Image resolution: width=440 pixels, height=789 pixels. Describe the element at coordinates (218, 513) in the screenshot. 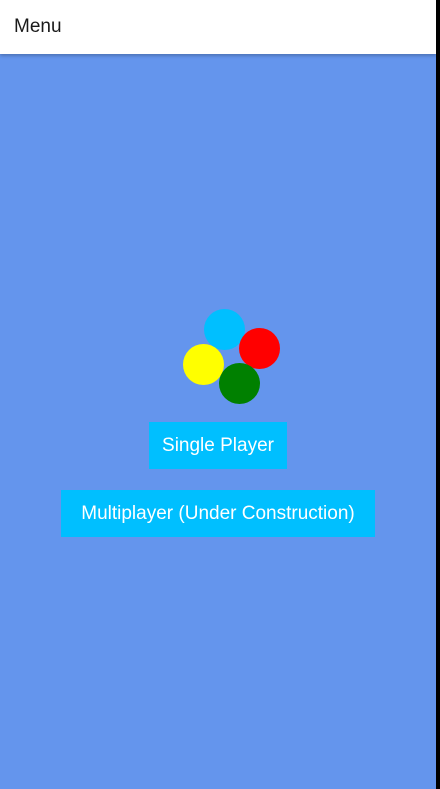

I see `multiplayer-button: Multiplayer (Under Construction)` at that location.